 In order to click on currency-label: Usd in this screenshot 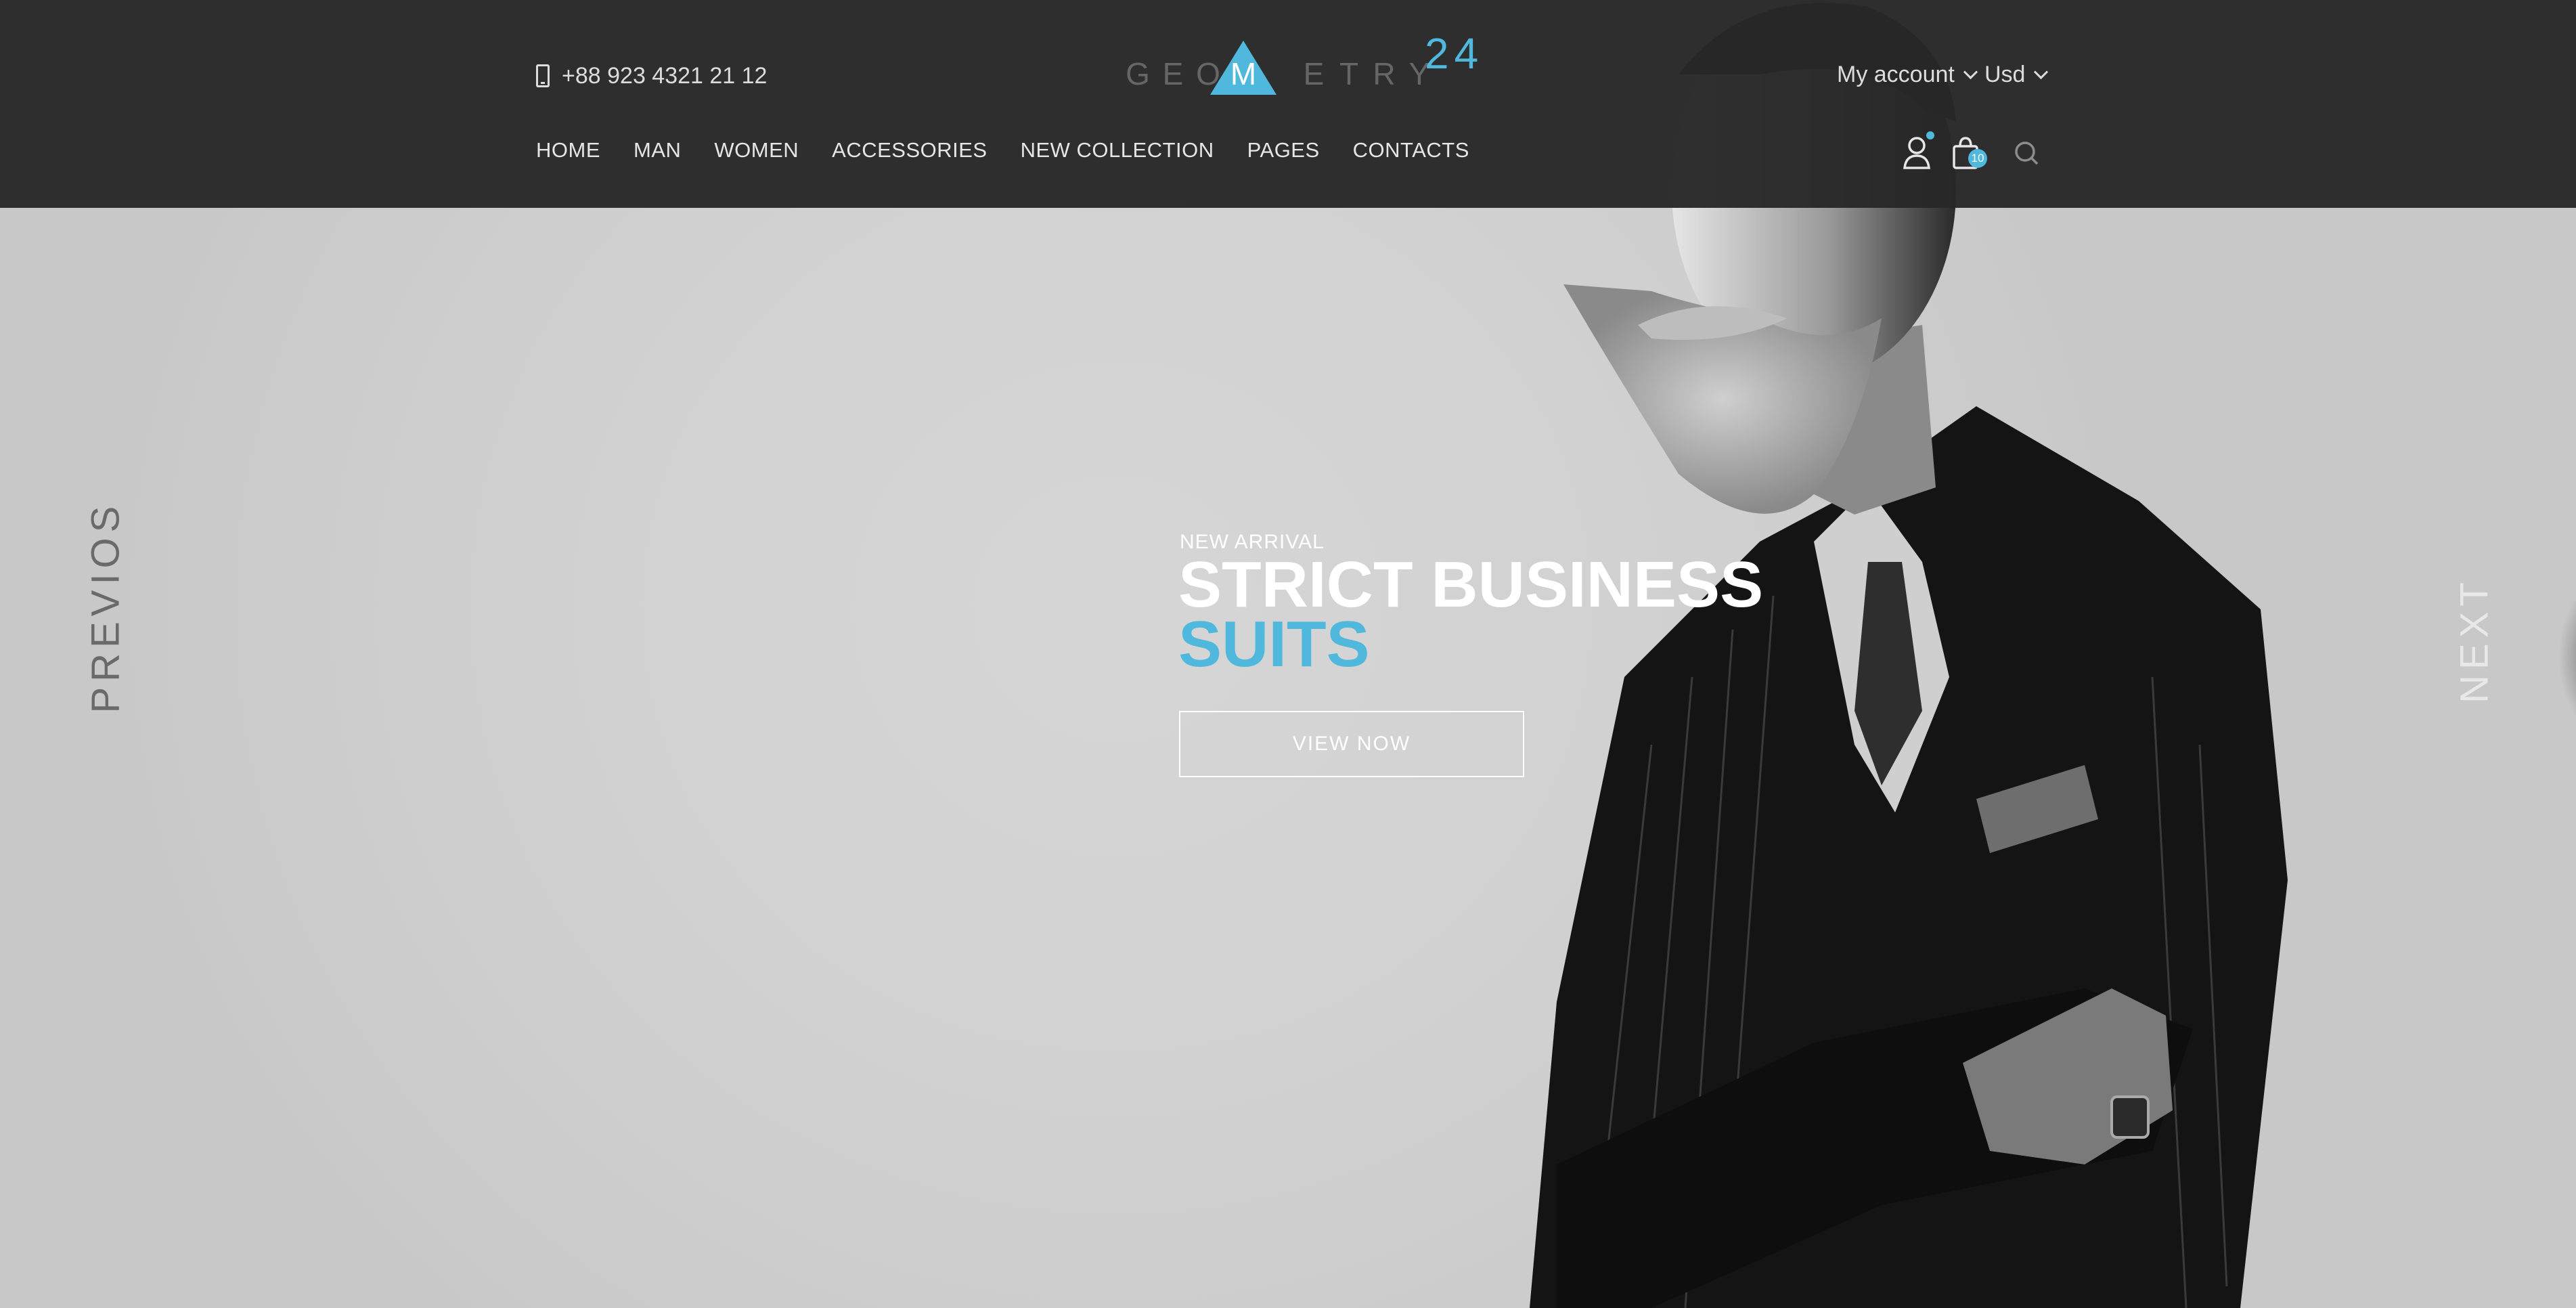, I will do `click(2005, 74)`.